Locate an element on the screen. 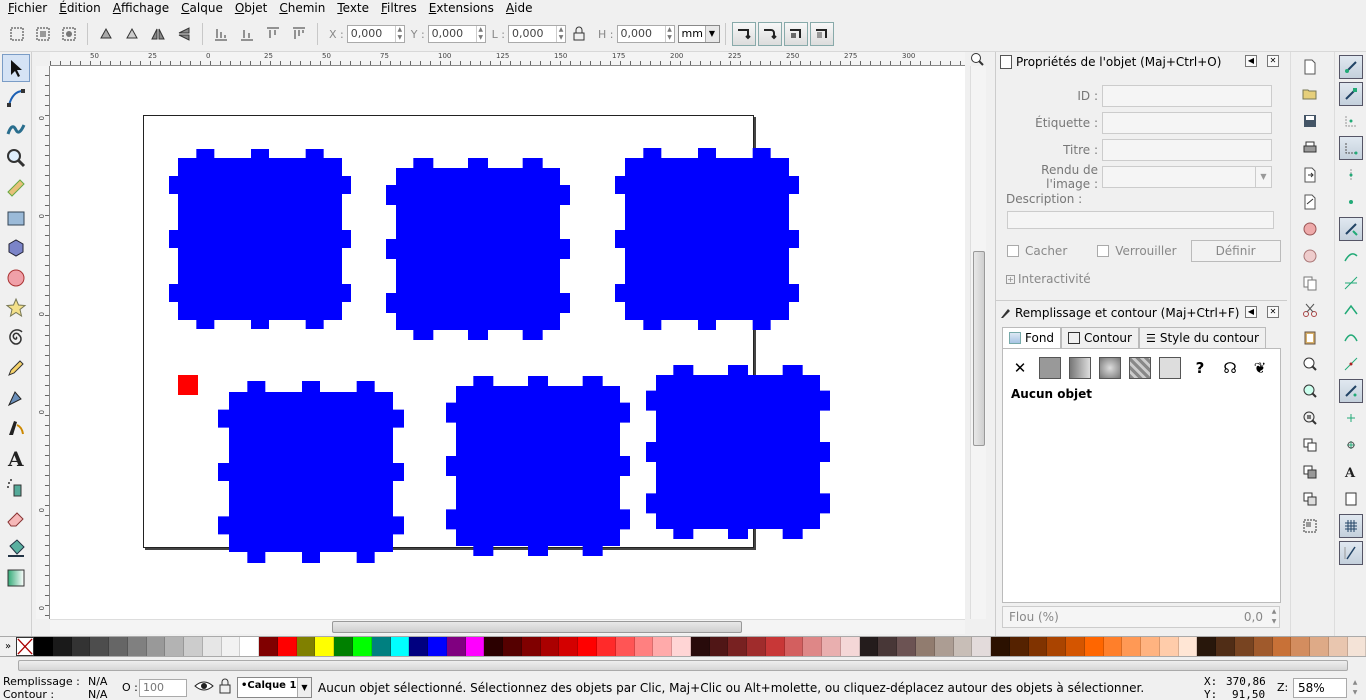 The width and height of the screenshot is (1366, 700). snap-bbox-corner-icon is located at coordinates (1350, 148).